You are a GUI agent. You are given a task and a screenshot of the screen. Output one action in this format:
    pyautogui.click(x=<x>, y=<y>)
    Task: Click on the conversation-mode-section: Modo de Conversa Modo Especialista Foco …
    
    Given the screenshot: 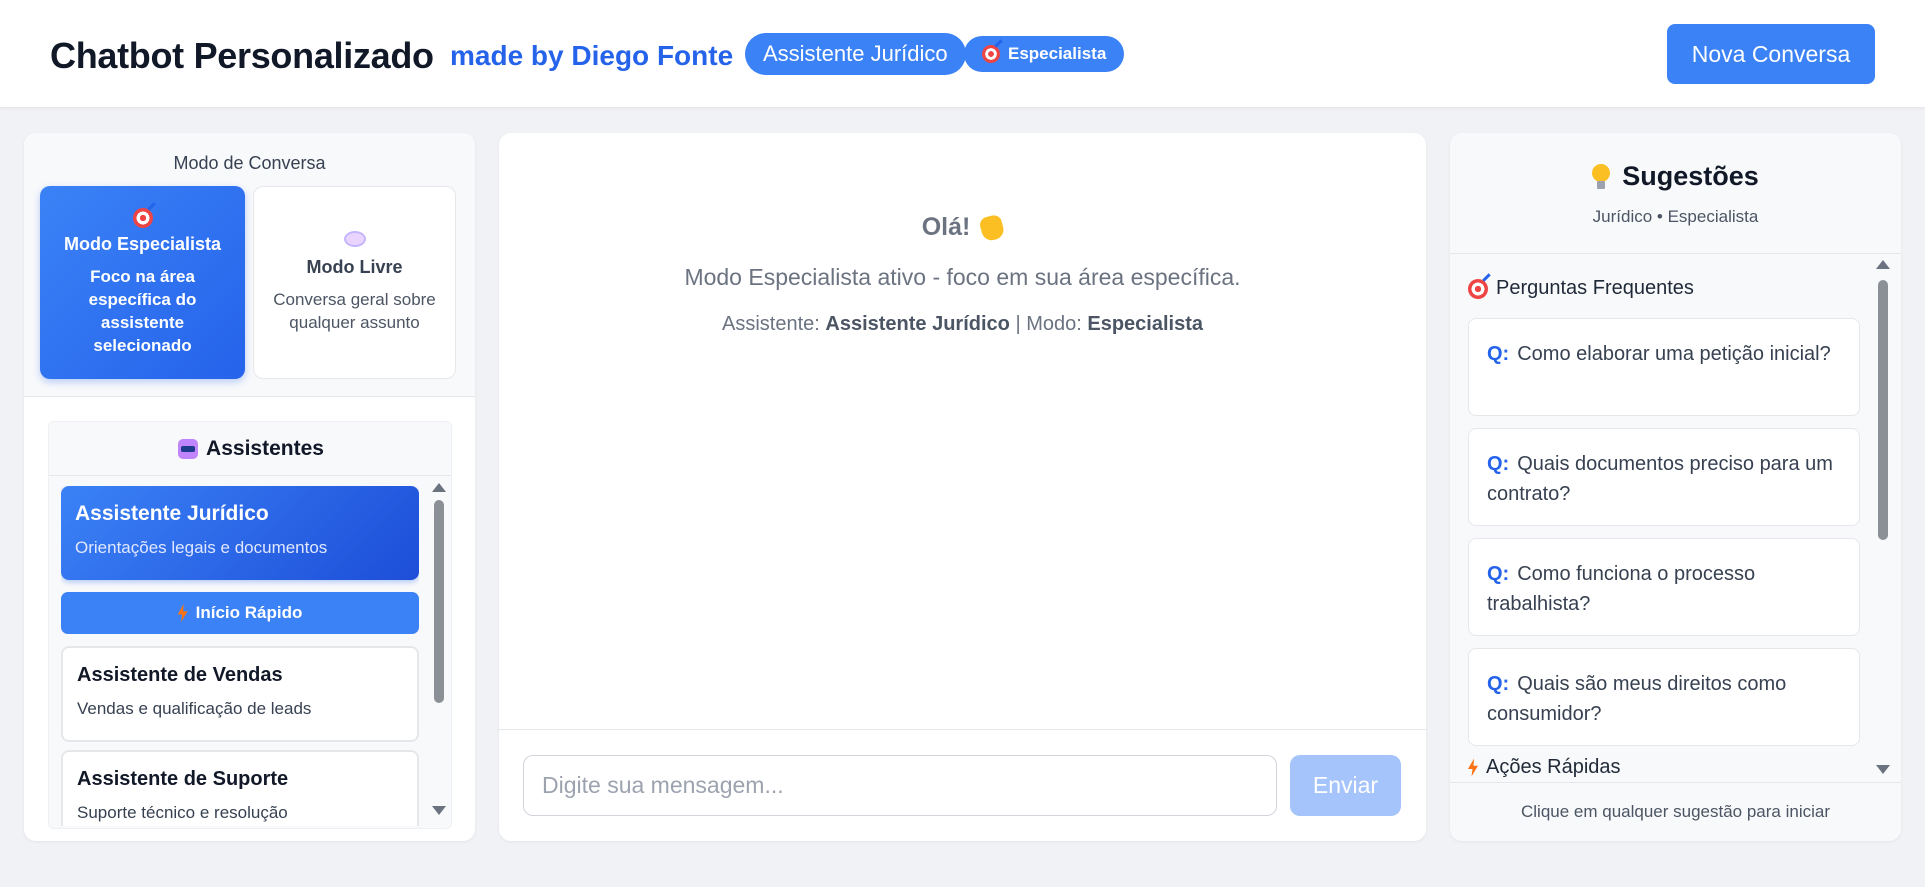 What is the action you would take?
    pyautogui.click(x=249, y=265)
    